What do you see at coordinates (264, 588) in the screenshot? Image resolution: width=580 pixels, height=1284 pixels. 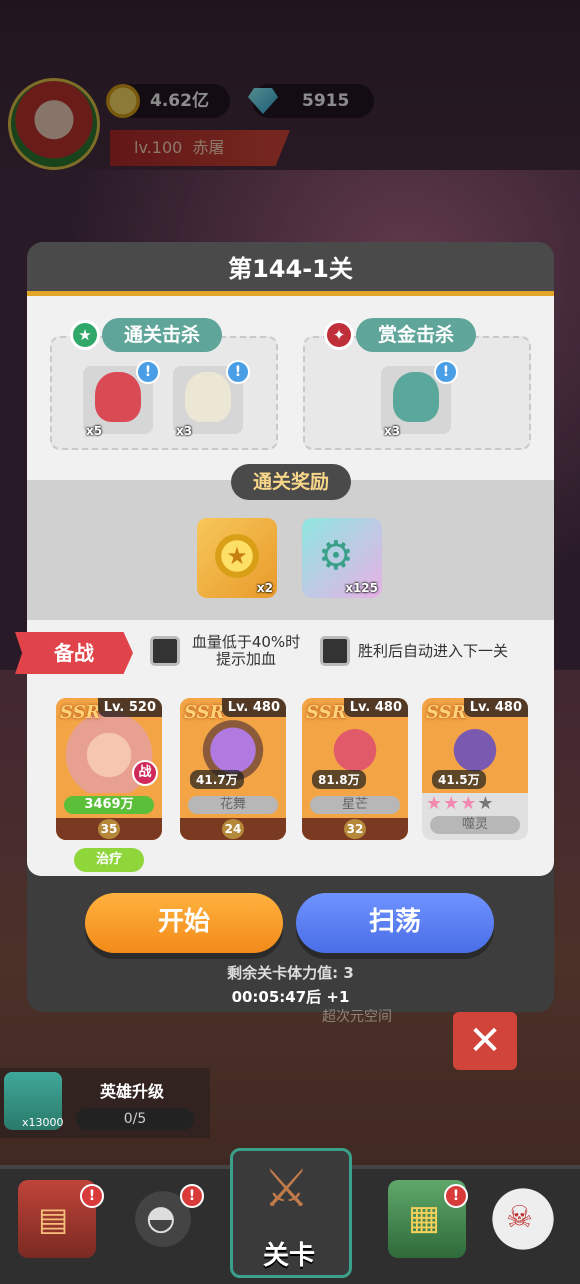 I see `reward-count: x2` at bounding box center [264, 588].